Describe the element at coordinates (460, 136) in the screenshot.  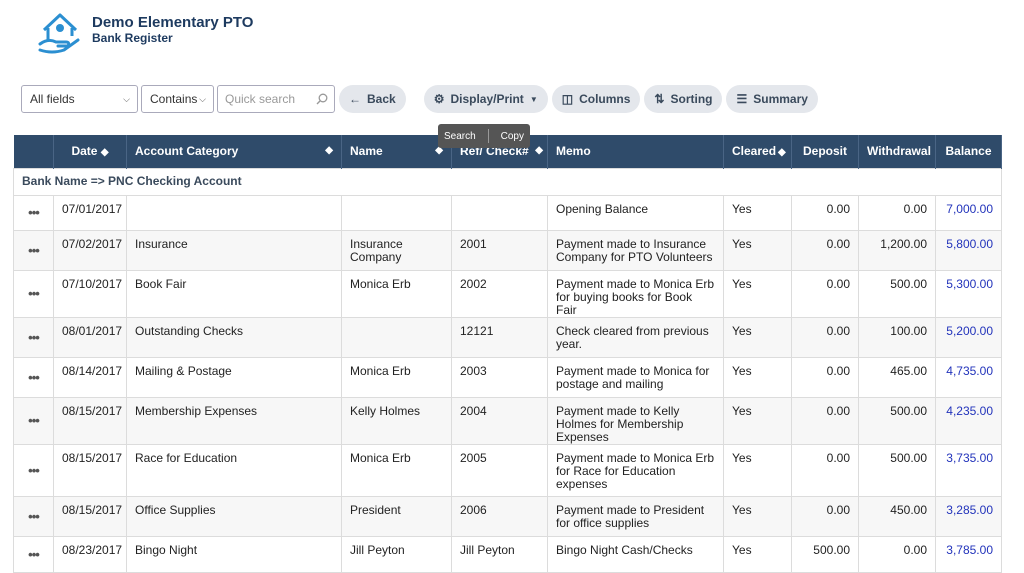
I see `tooltip-search: Search` at that location.